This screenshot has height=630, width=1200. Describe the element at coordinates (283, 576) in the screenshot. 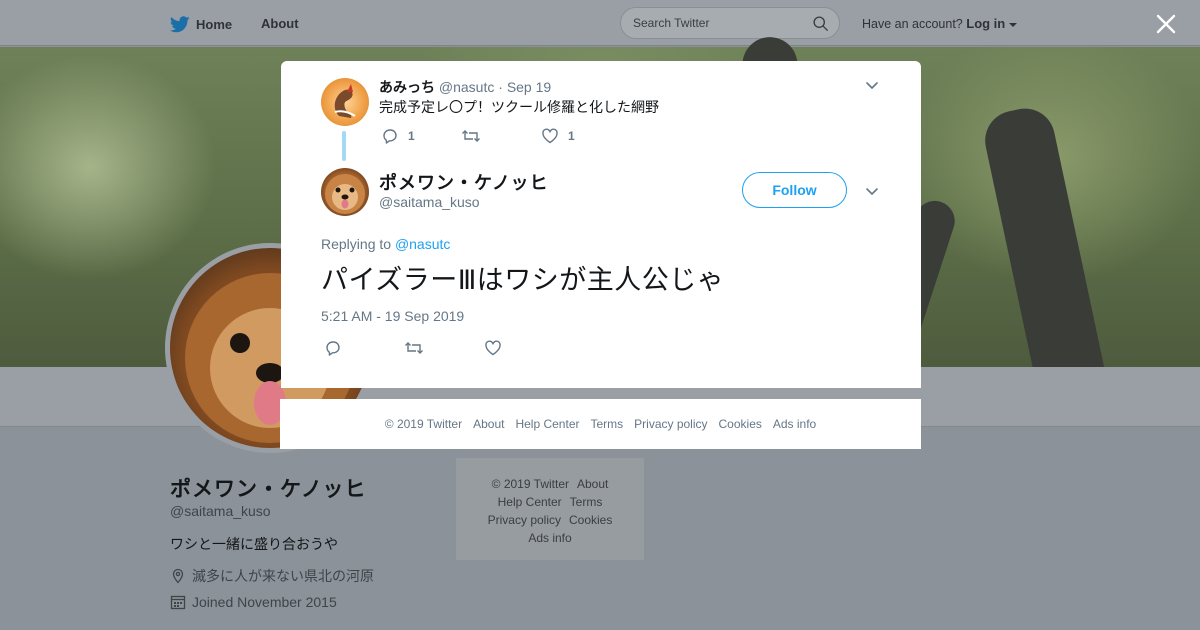

I see `location-text: 滅多に人が来ない県北の河原` at that location.